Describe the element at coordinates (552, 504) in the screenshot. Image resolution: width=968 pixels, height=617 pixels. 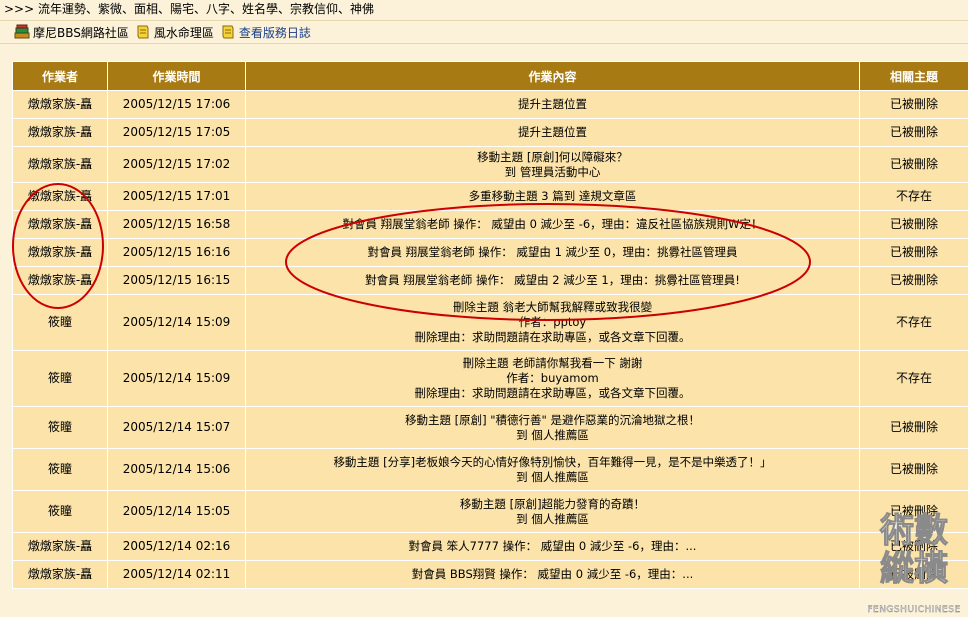
I see `content-line: 移動主題 [原創]超能力發育的奇蹟！` at that location.